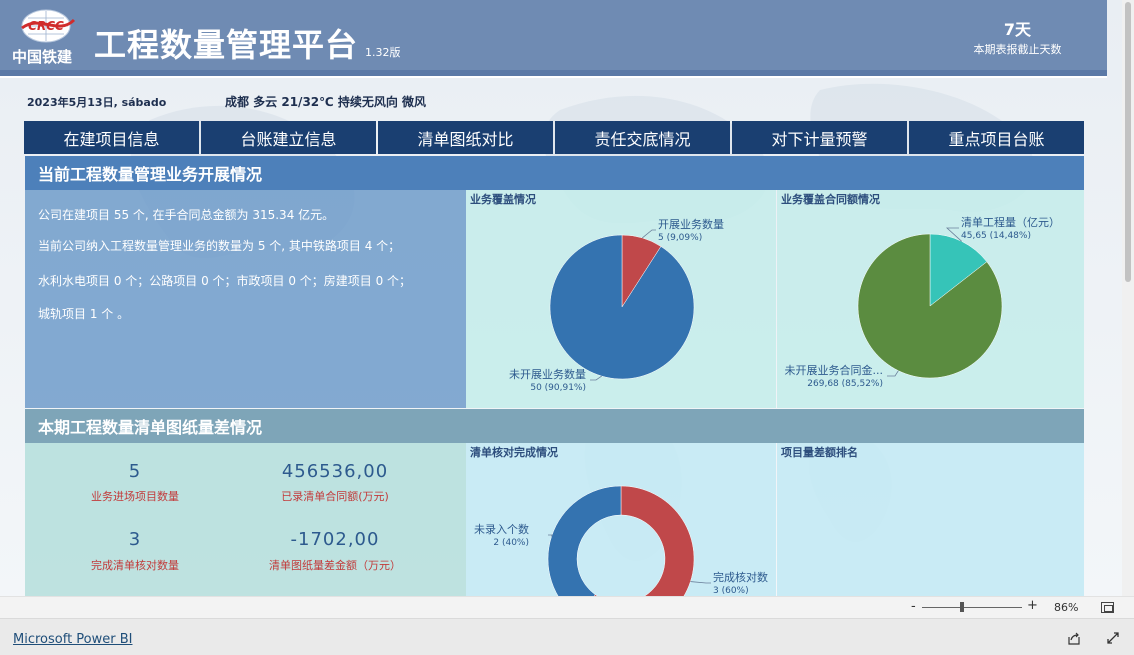 The height and width of the screenshot is (655, 1134). I want to click on chart-panel-coverage: 业务覆盖情况 开展业务数量 5 (9,09%) 未开展业务数量 50 (90,91%), so click(621, 299).